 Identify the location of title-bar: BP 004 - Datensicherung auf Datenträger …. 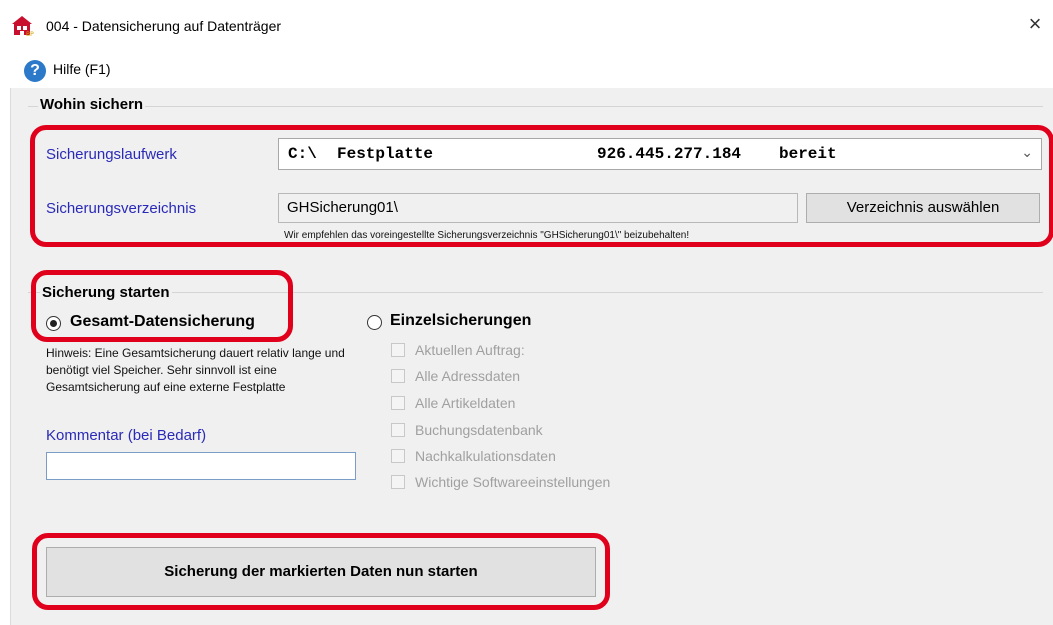
(526, 26).